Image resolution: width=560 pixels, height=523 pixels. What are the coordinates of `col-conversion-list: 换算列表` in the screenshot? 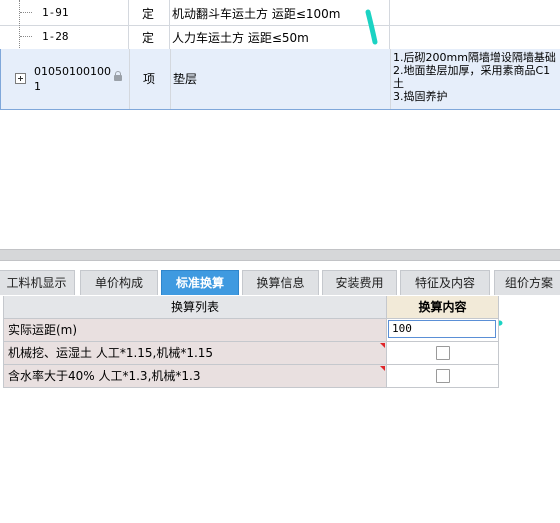 It's located at (195, 307).